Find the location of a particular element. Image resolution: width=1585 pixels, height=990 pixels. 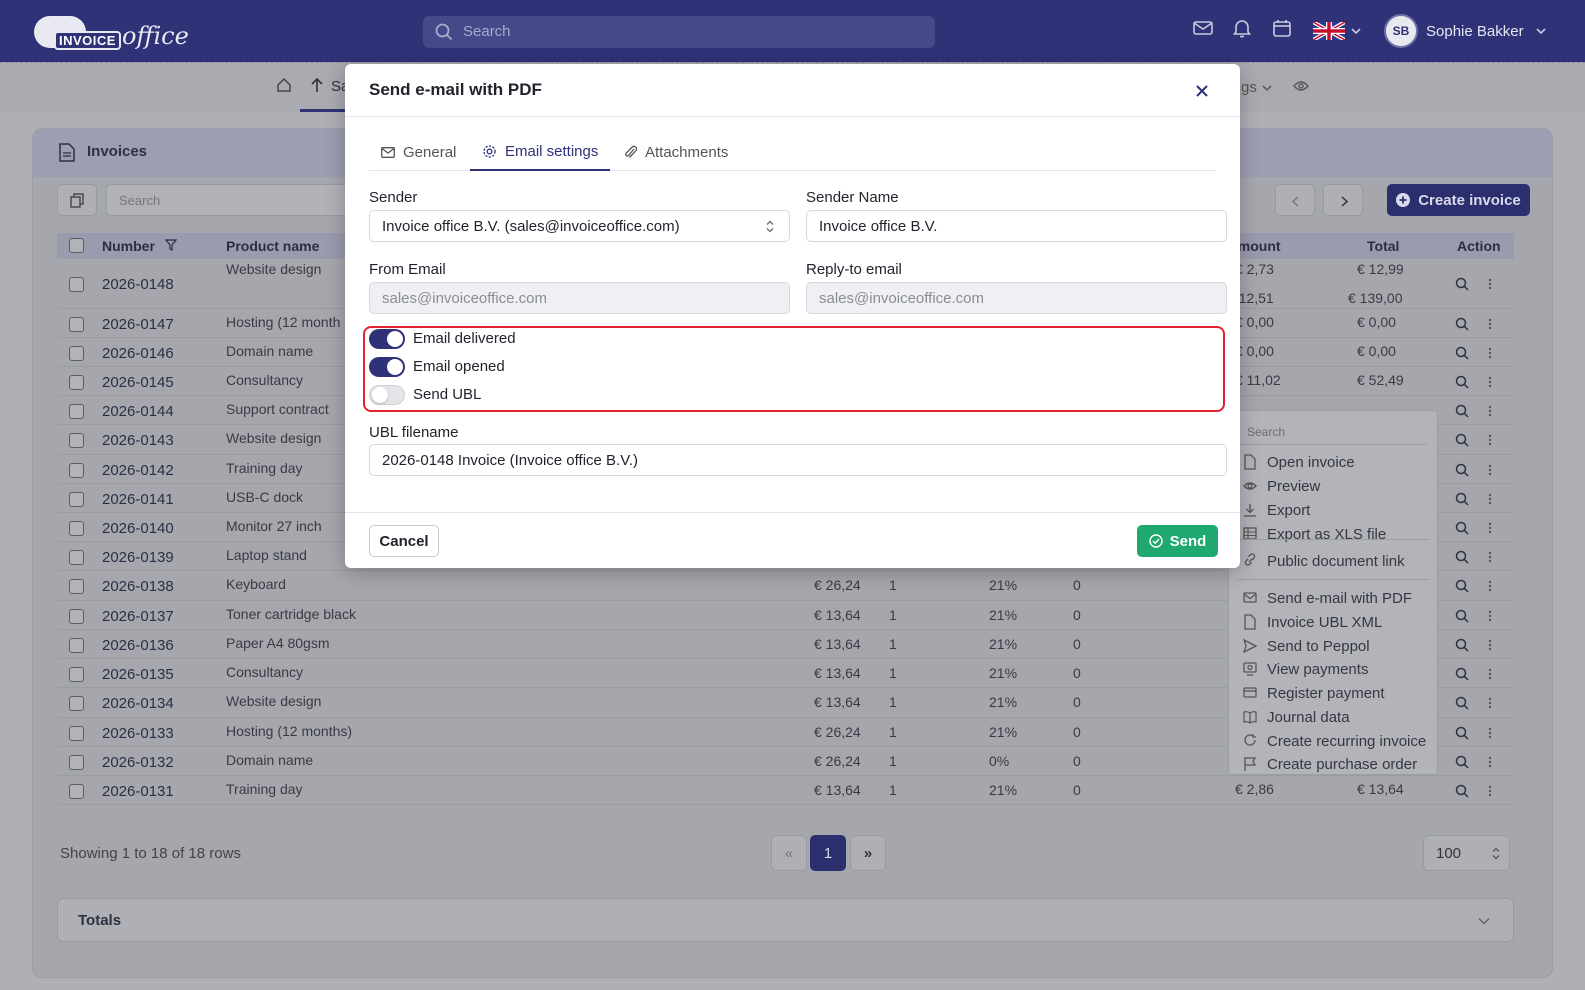

menu-item: Send to Peppol is located at coordinates (1306, 646).